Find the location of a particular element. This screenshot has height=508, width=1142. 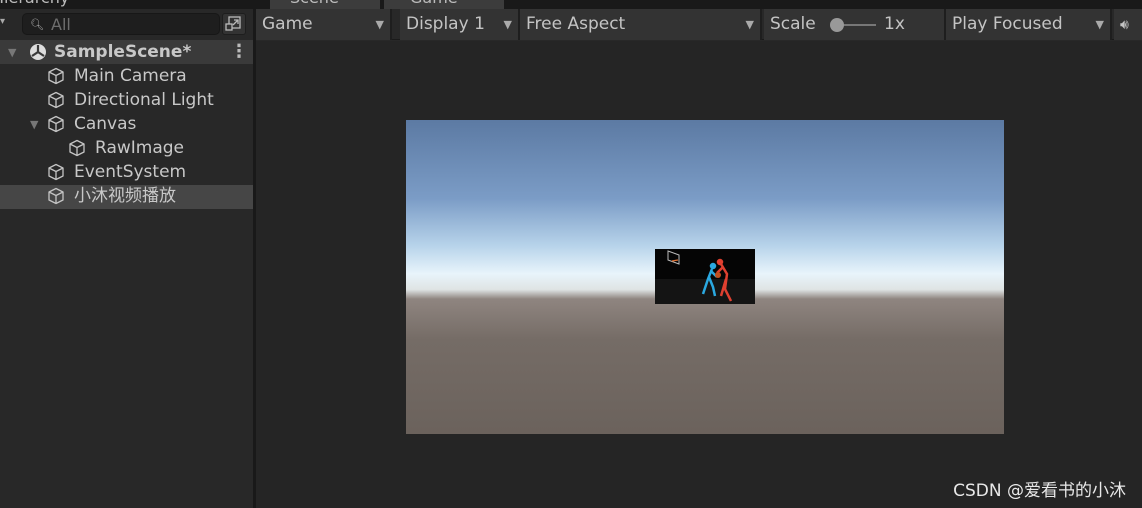

scale-value: 1x is located at coordinates (894, 24).